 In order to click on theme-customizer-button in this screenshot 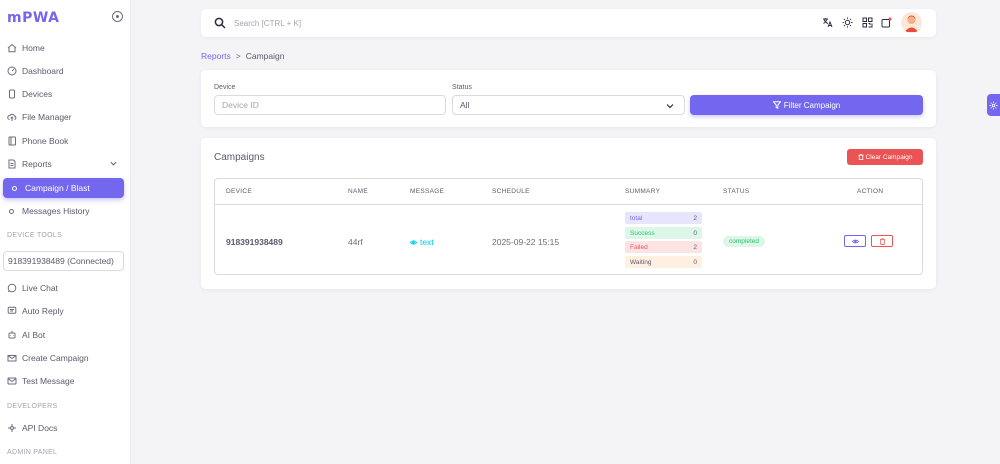, I will do `click(993, 105)`.